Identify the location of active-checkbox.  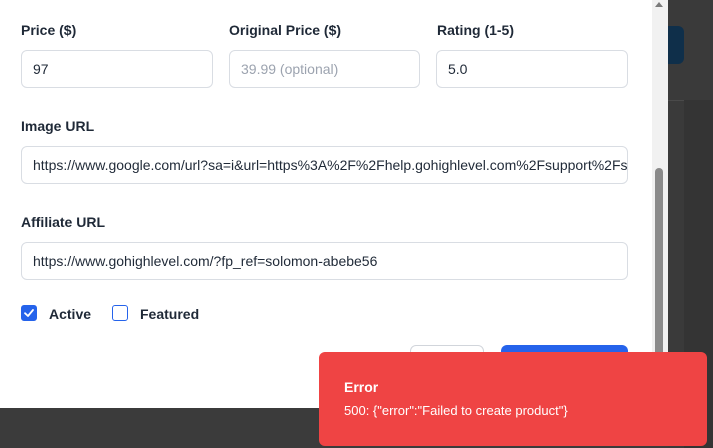
(29, 313).